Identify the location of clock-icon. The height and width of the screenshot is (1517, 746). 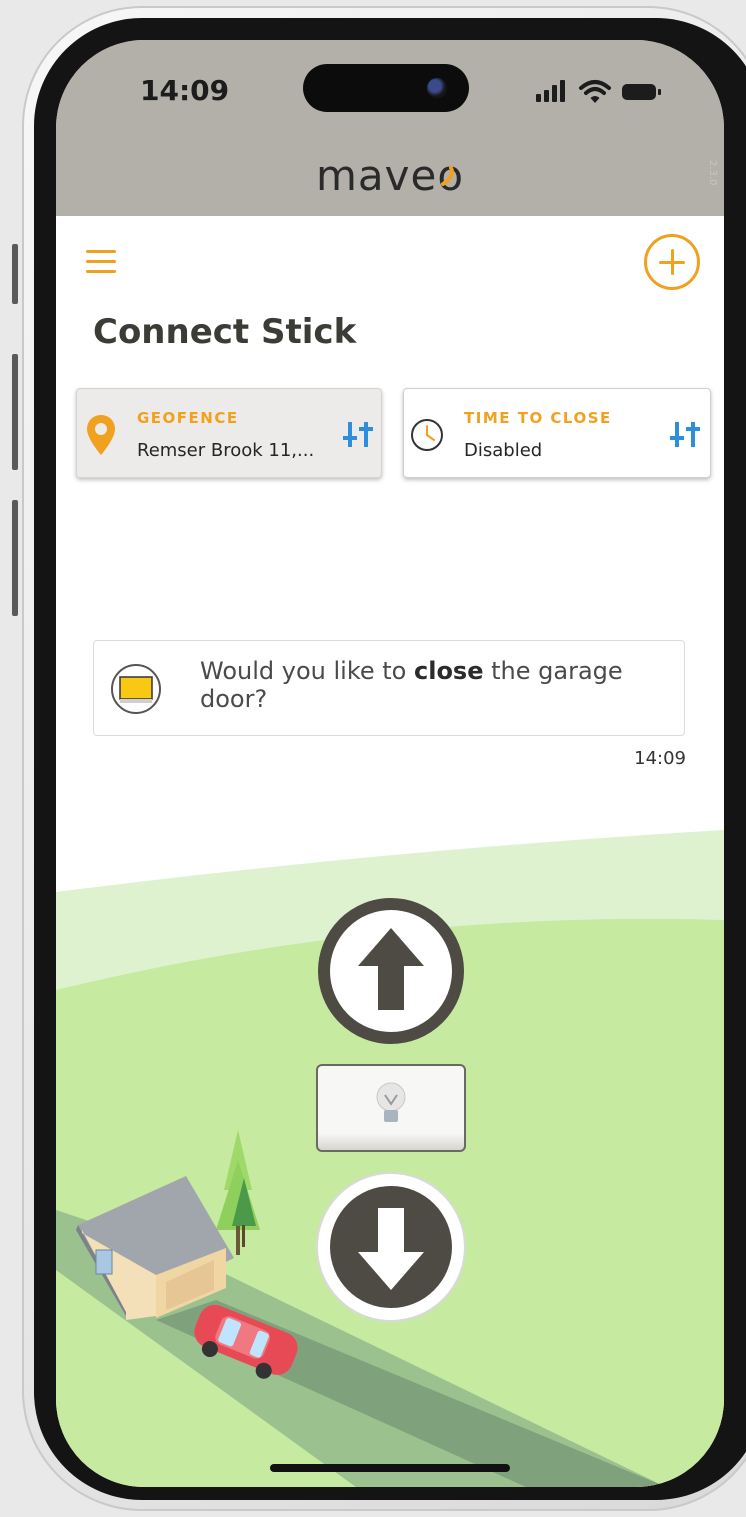
(427, 435).